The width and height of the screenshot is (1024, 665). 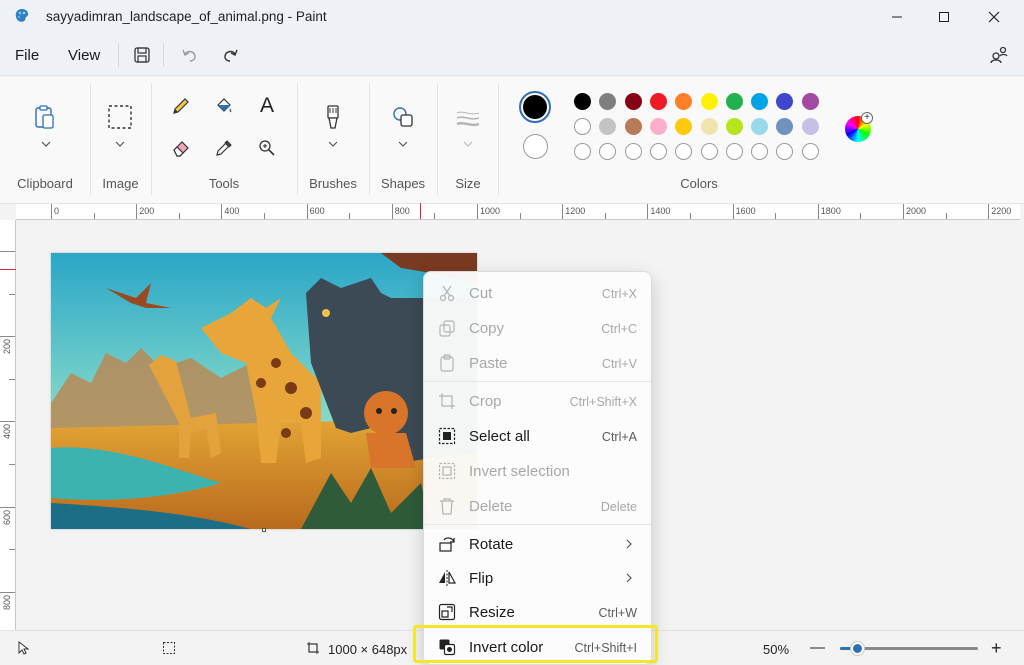 What do you see at coordinates (994, 17) in the screenshot?
I see `close-button` at bounding box center [994, 17].